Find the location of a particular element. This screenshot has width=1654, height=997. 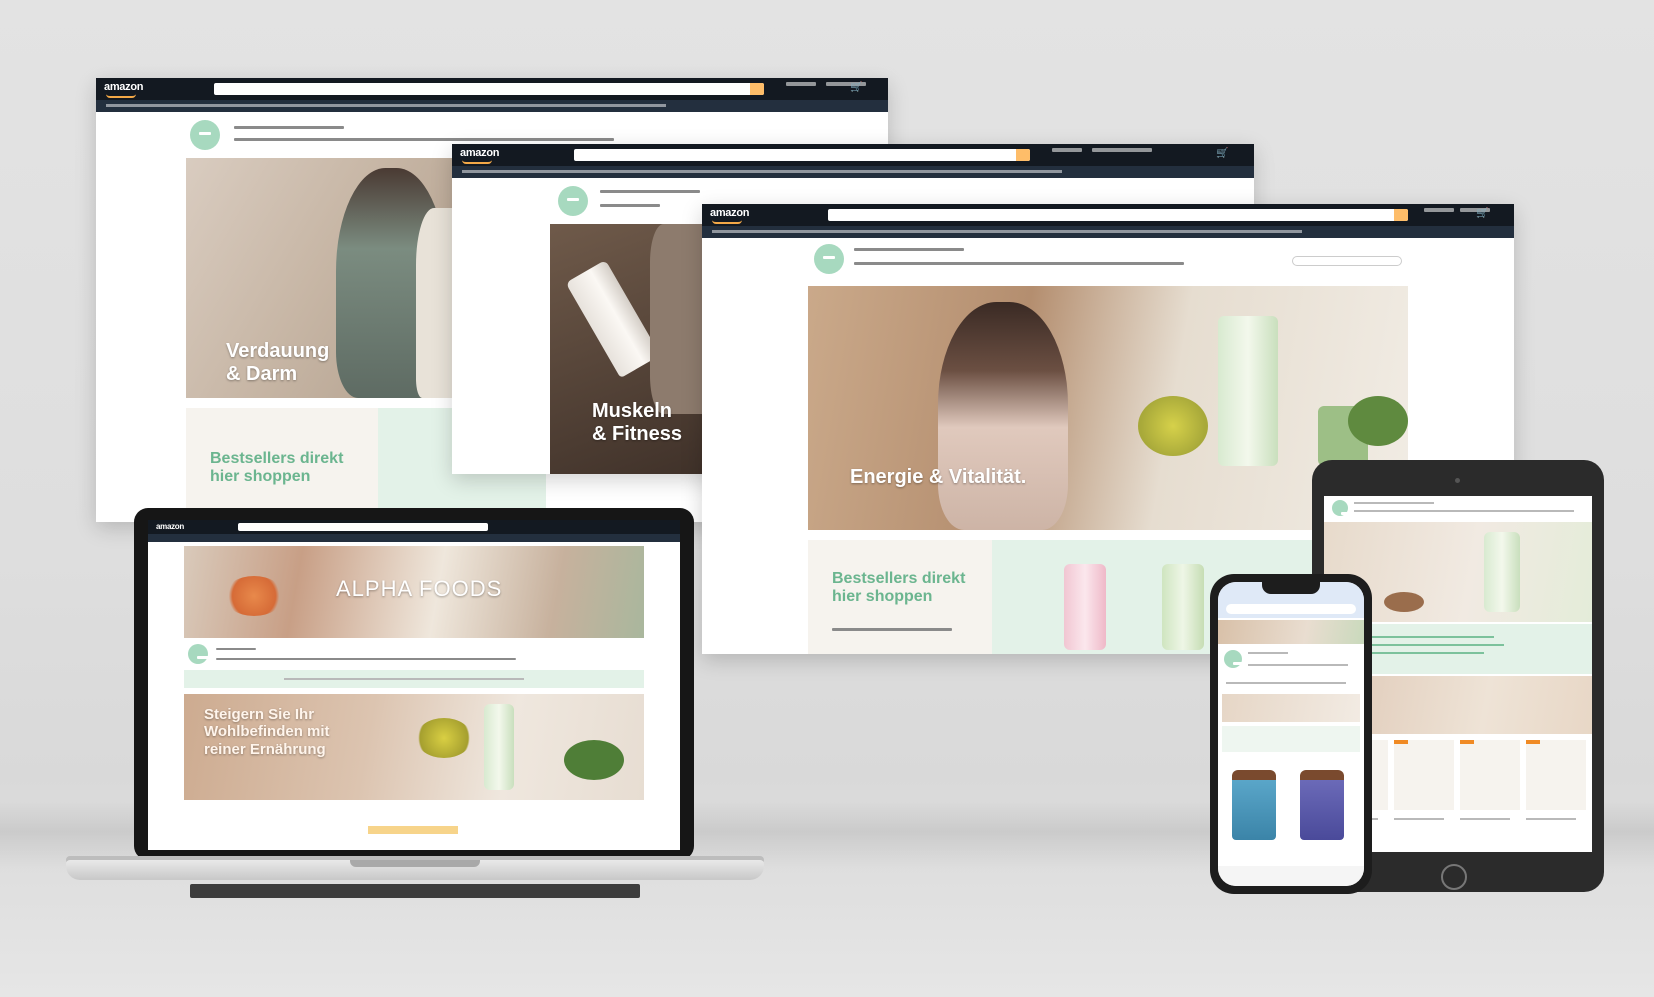

info-bar is located at coordinates (414, 679).